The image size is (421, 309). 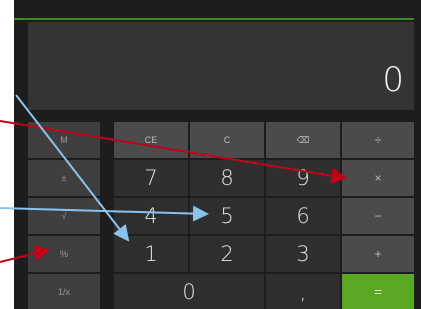 What do you see at coordinates (64, 140) in the screenshot?
I see `memory-button: M` at bounding box center [64, 140].